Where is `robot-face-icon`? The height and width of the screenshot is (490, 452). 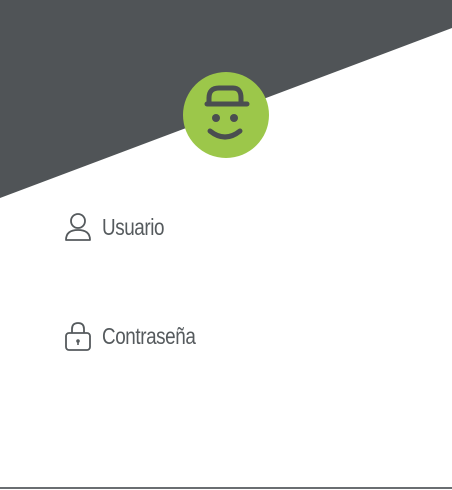
robot-face-icon is located at coordinates (227, 112).